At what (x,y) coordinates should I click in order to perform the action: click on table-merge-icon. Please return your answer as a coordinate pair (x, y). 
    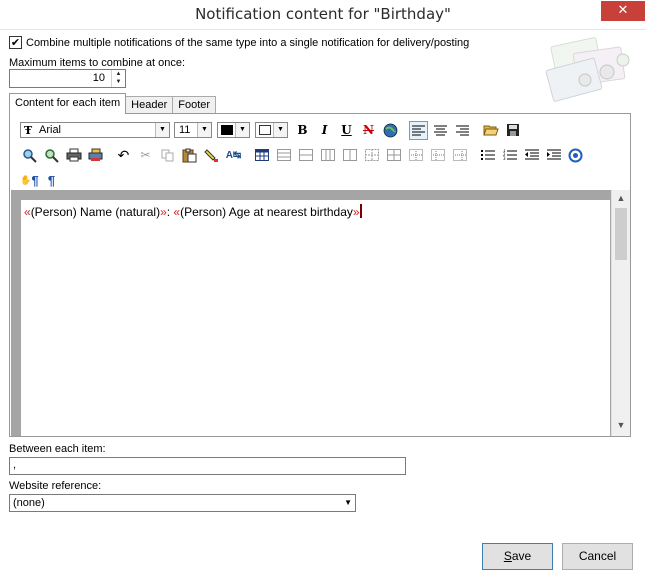
    Looking at the image, I should click on (371, 155).